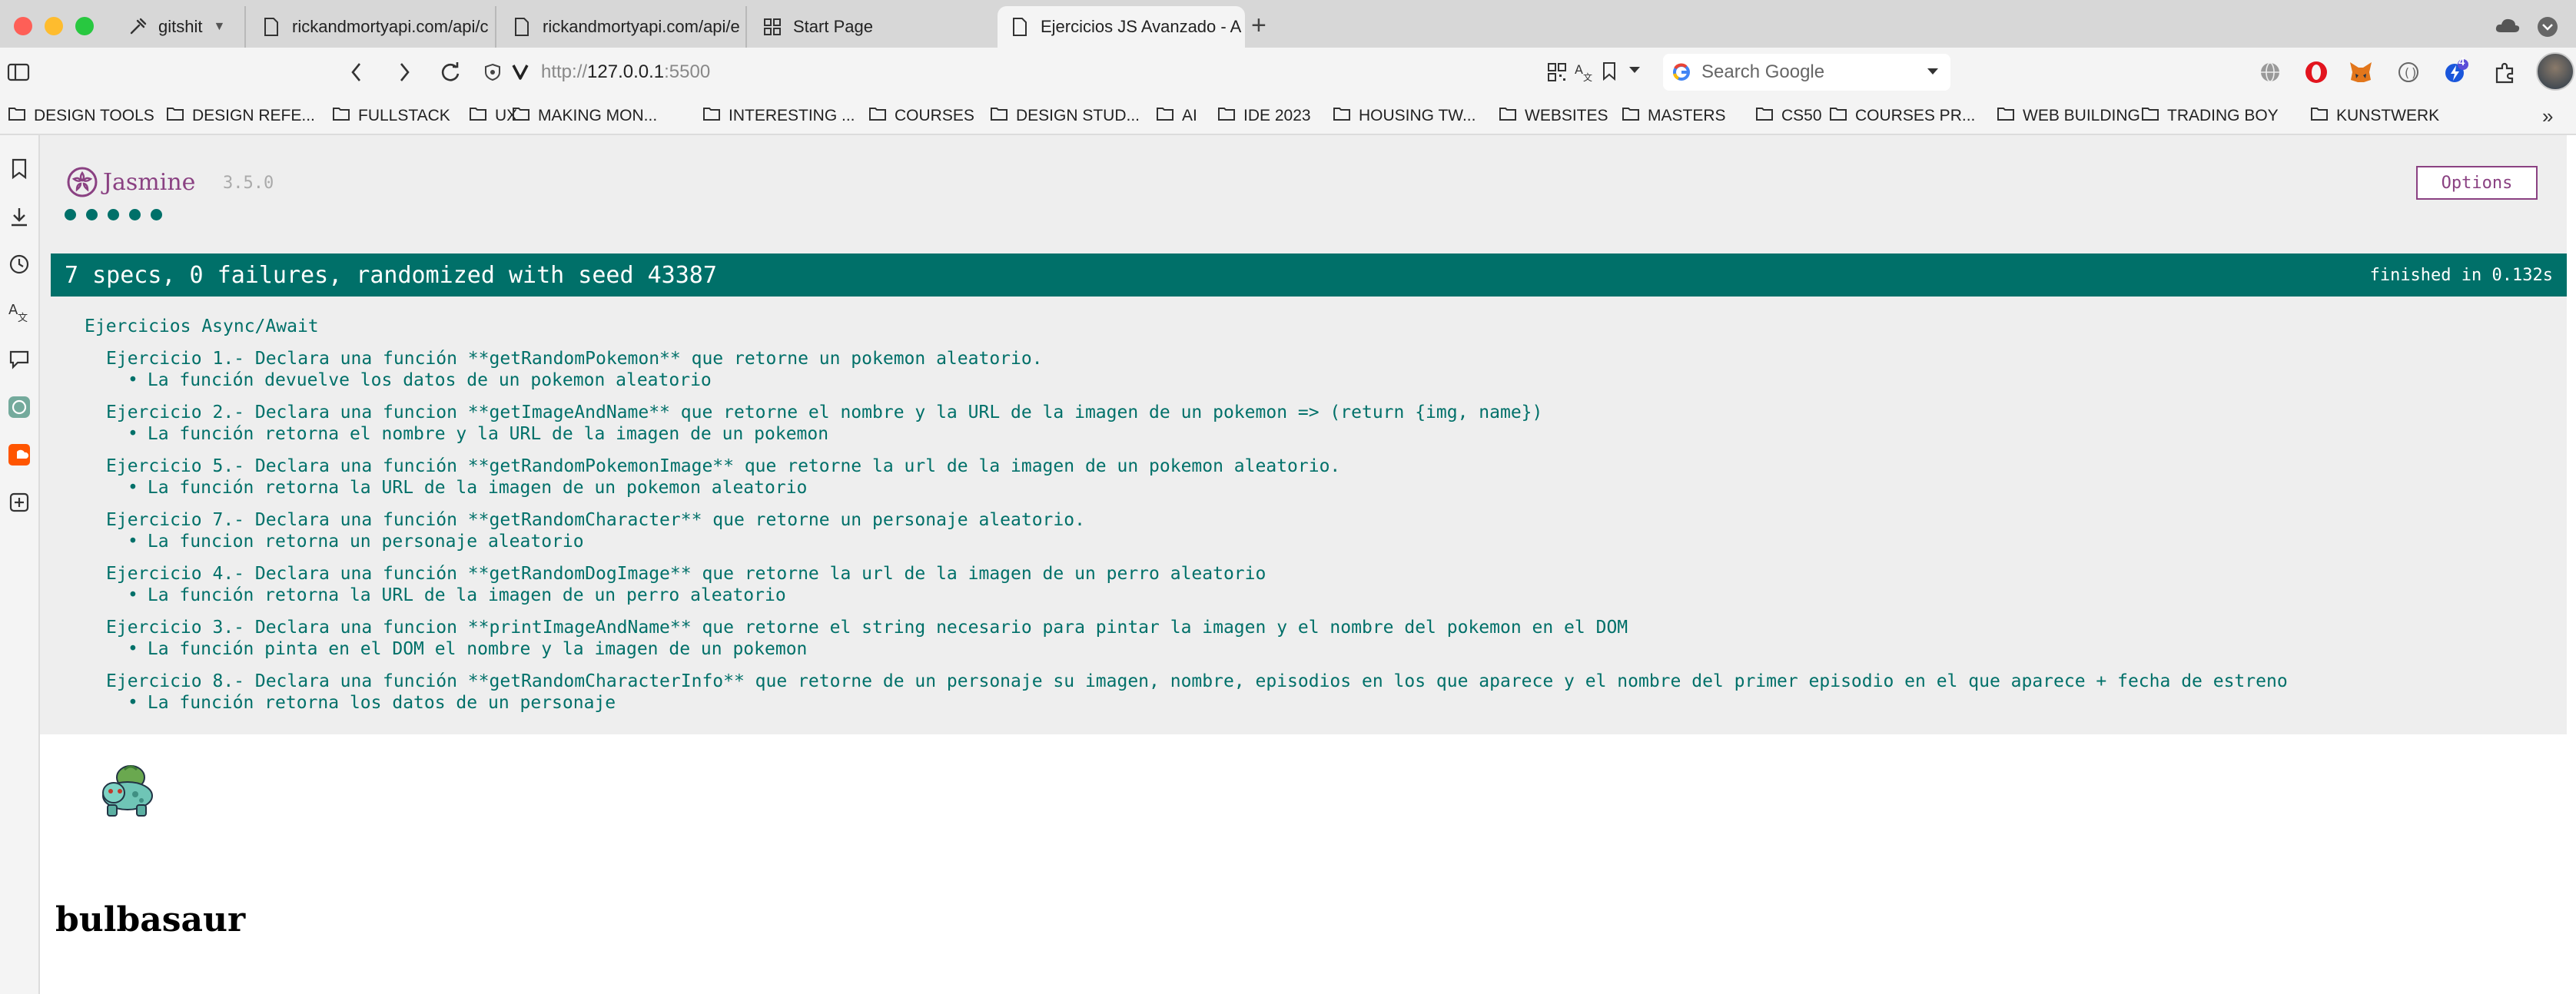  What do you see at coordinates (19, 359) in the screenshot?
I see `chat-panel-icon` at bounding box center [19, 359].